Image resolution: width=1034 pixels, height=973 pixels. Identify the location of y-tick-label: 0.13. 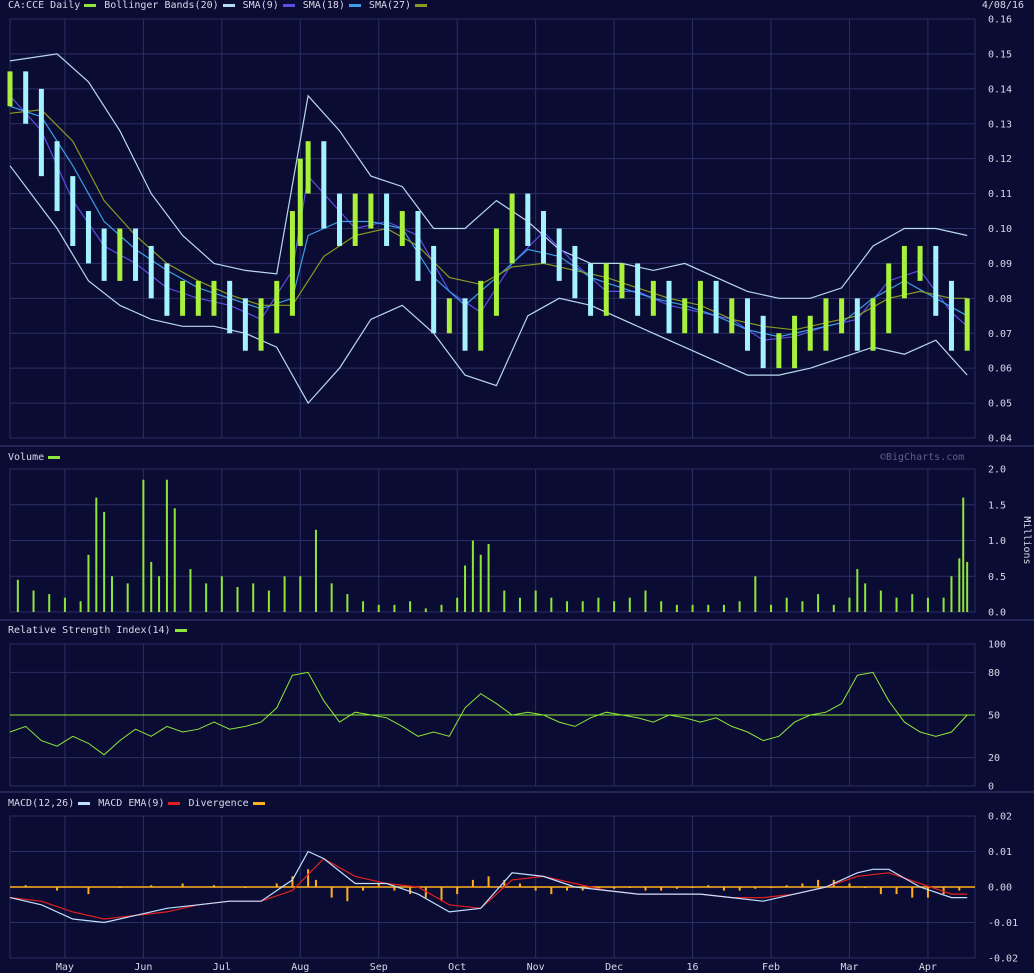
(1000, 124).